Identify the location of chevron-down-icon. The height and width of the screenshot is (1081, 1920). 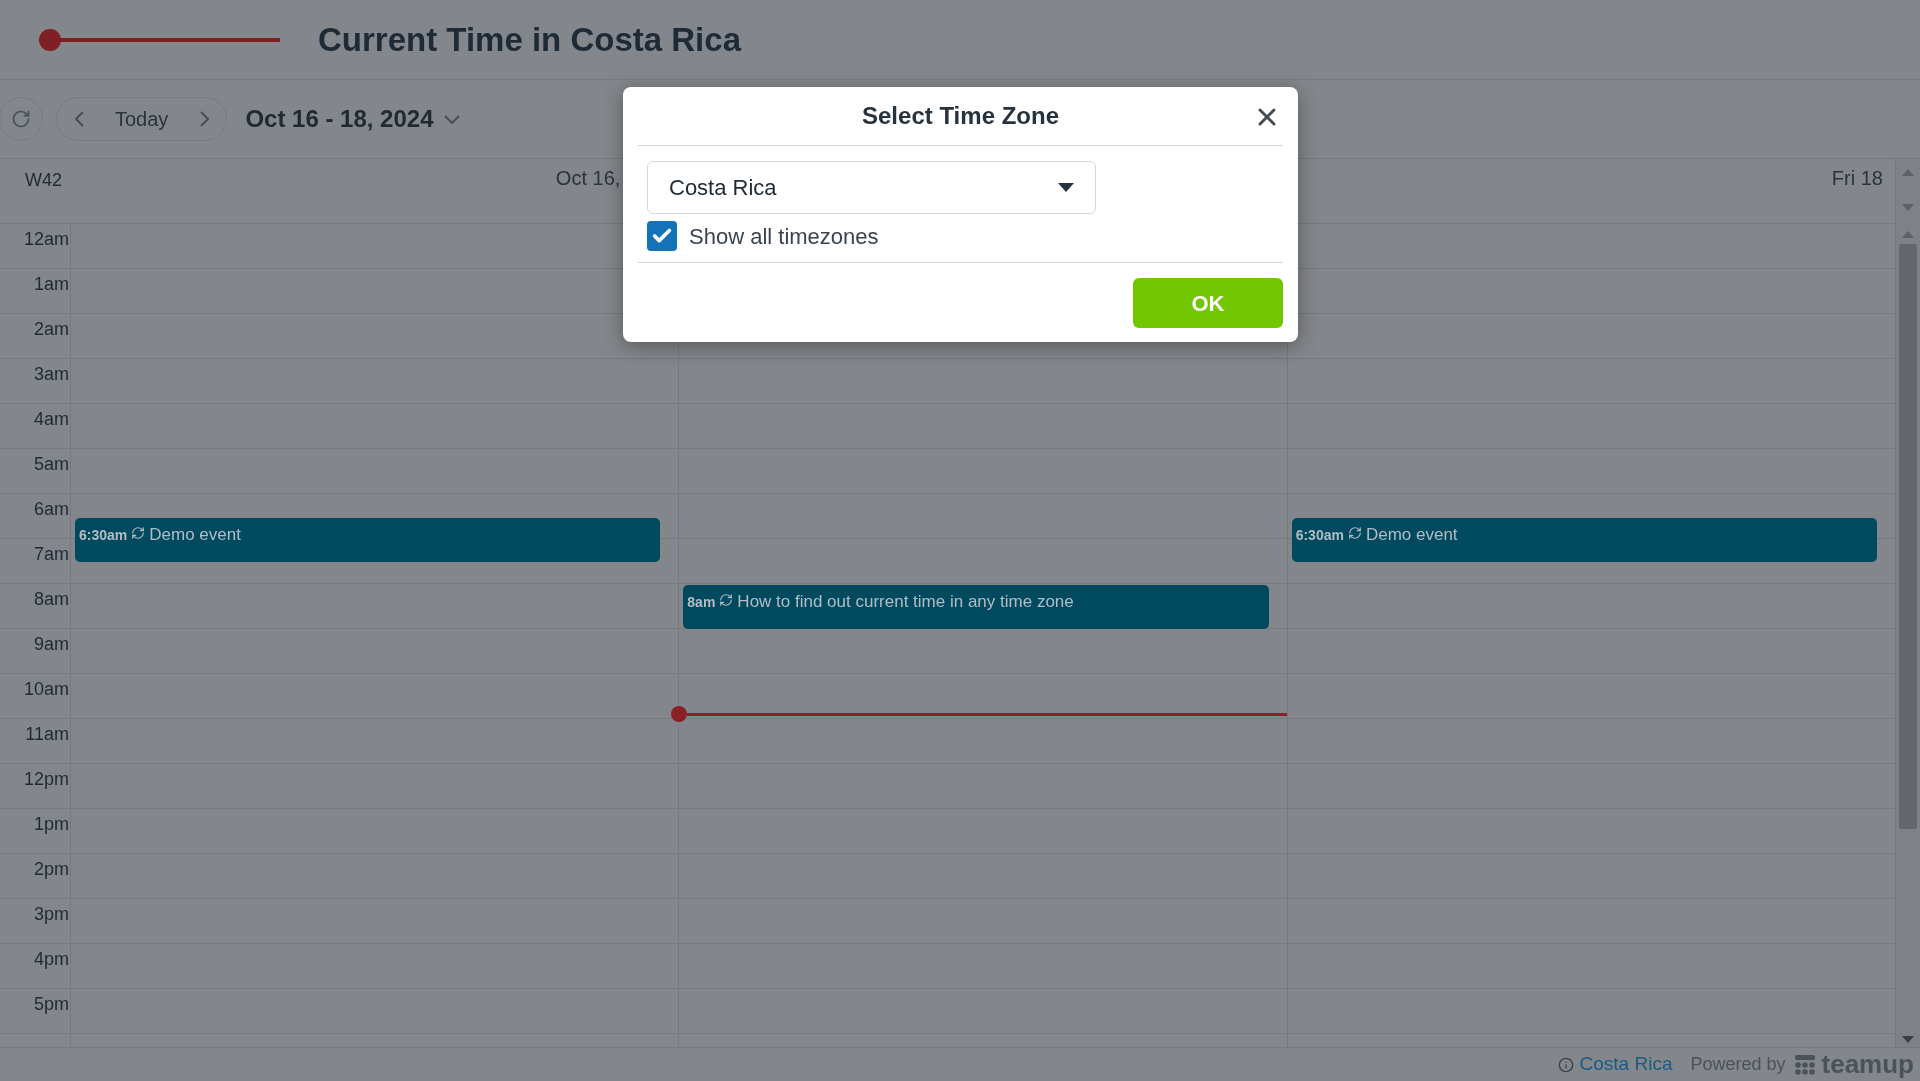
(451, 119).